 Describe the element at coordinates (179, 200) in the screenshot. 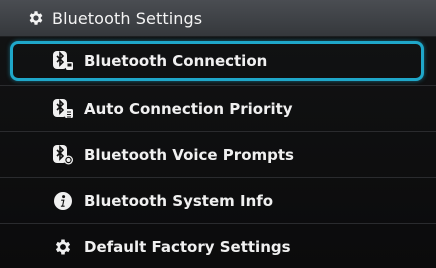

I see `menu-item-label: Bluetooth System Info` at that location.